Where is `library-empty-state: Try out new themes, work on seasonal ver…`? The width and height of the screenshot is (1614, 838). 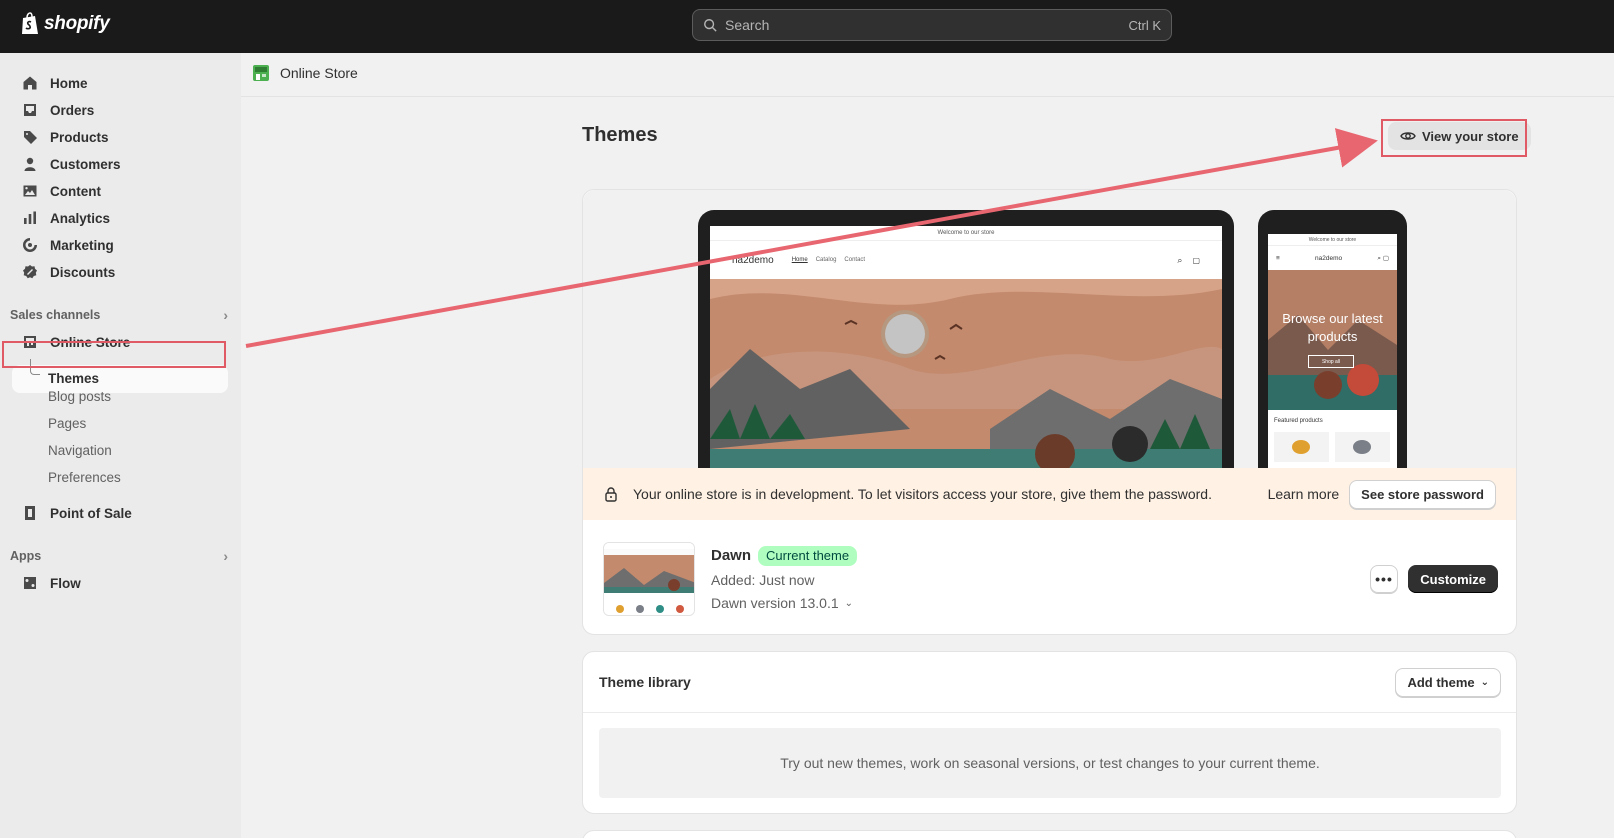 library-empty-state: Try out new themes, work on seasonal ver… is located at coordinates (1050, 763).